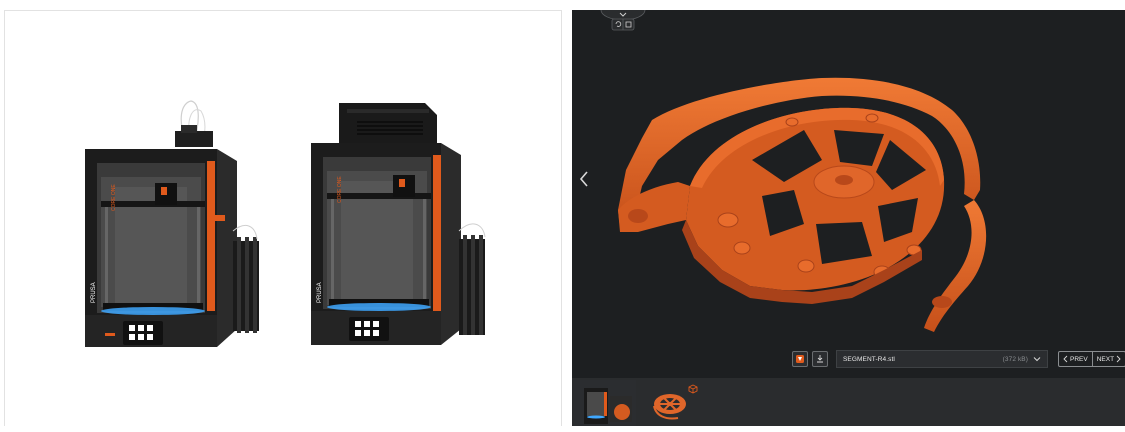 Image resolution: width=1125 pixels, height=432 pixels. Describe the element at coordinates (942, 359) in the screenshot. I see `file-select-dropdown: SEGMENT-R4.stl (372 kB)` at that location.